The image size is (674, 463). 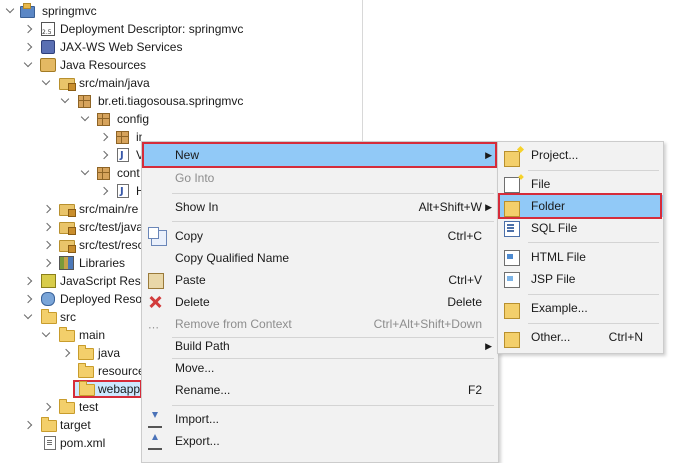 What do you see at coordinates (580, 257) in the screenshot?
I see `submenu-item-html-file: HTML File` at bounding box center [580, 257].